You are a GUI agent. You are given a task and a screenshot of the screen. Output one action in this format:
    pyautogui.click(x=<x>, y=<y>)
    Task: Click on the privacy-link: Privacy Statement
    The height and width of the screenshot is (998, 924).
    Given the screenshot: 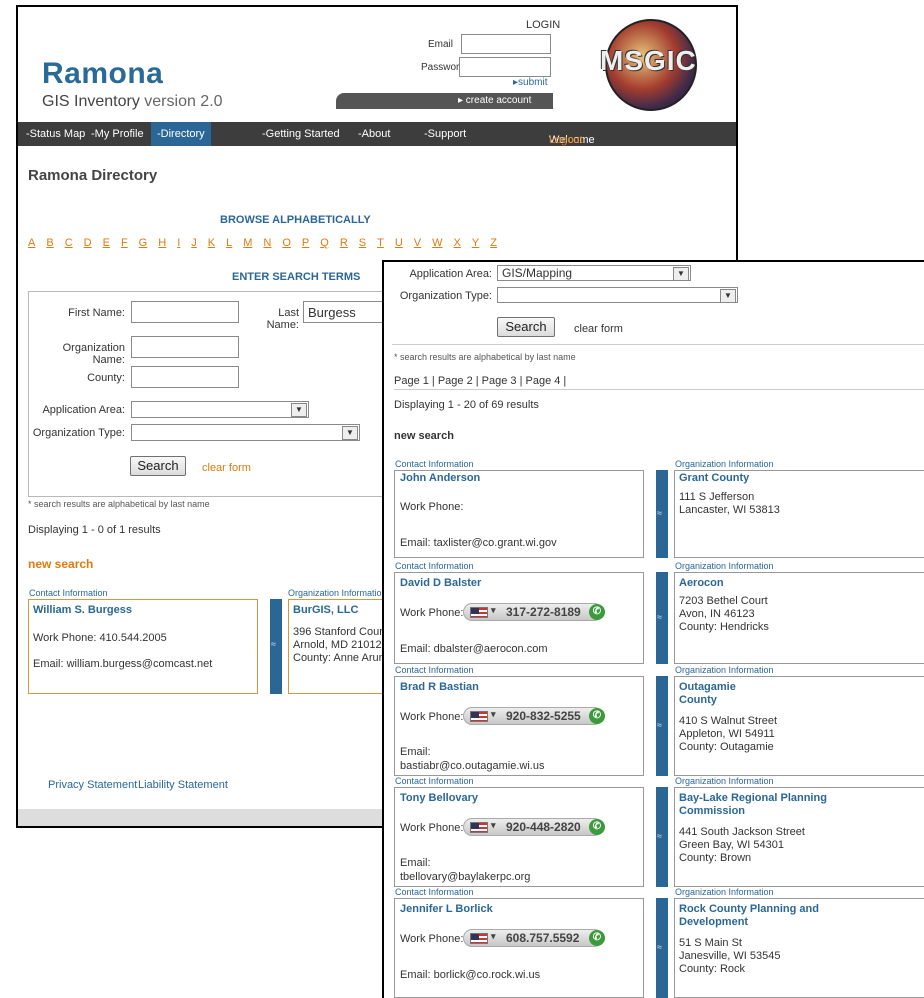 What is the action you would take?
    pyautogui.click(x=92, y=785)
    